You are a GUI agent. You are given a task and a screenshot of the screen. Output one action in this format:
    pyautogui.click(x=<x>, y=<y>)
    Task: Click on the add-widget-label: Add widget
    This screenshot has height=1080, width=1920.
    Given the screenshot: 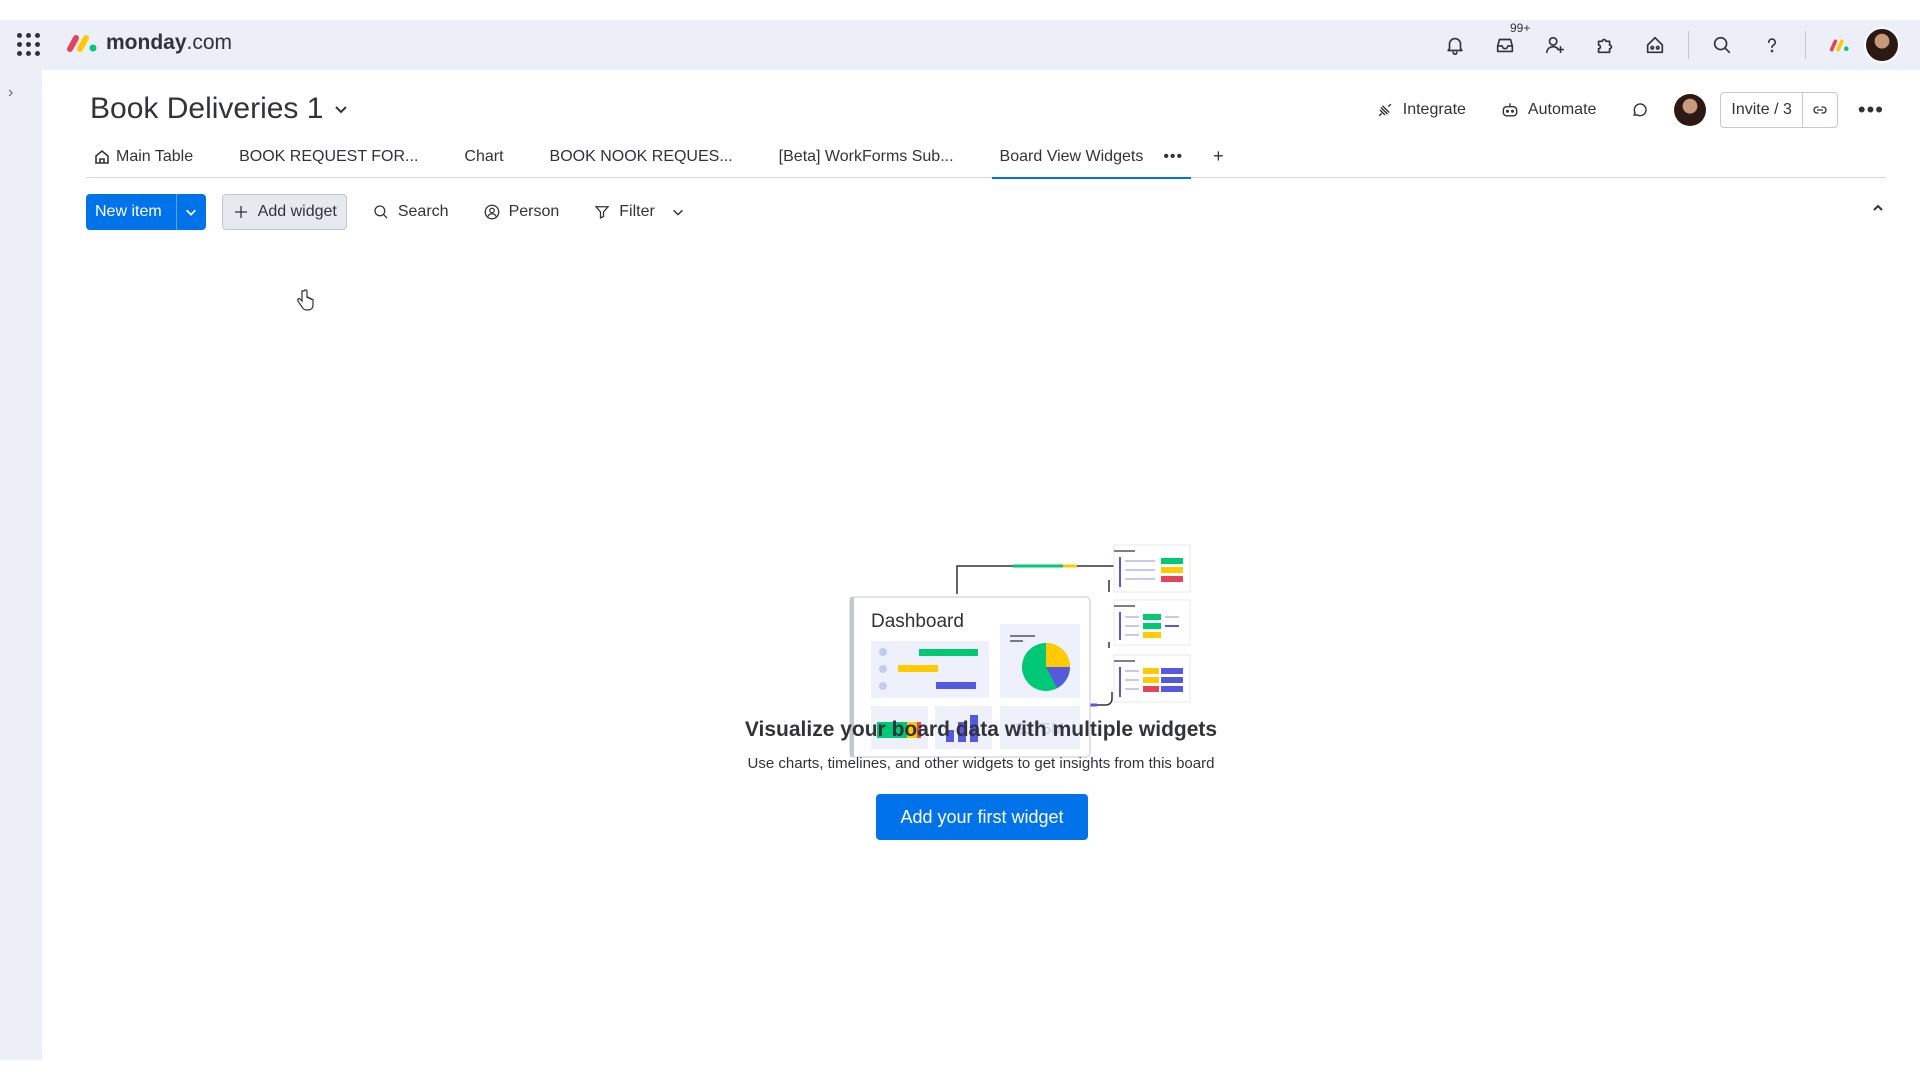 What is the action you would take?
    pyautogui.click(x=297, y=211)
    